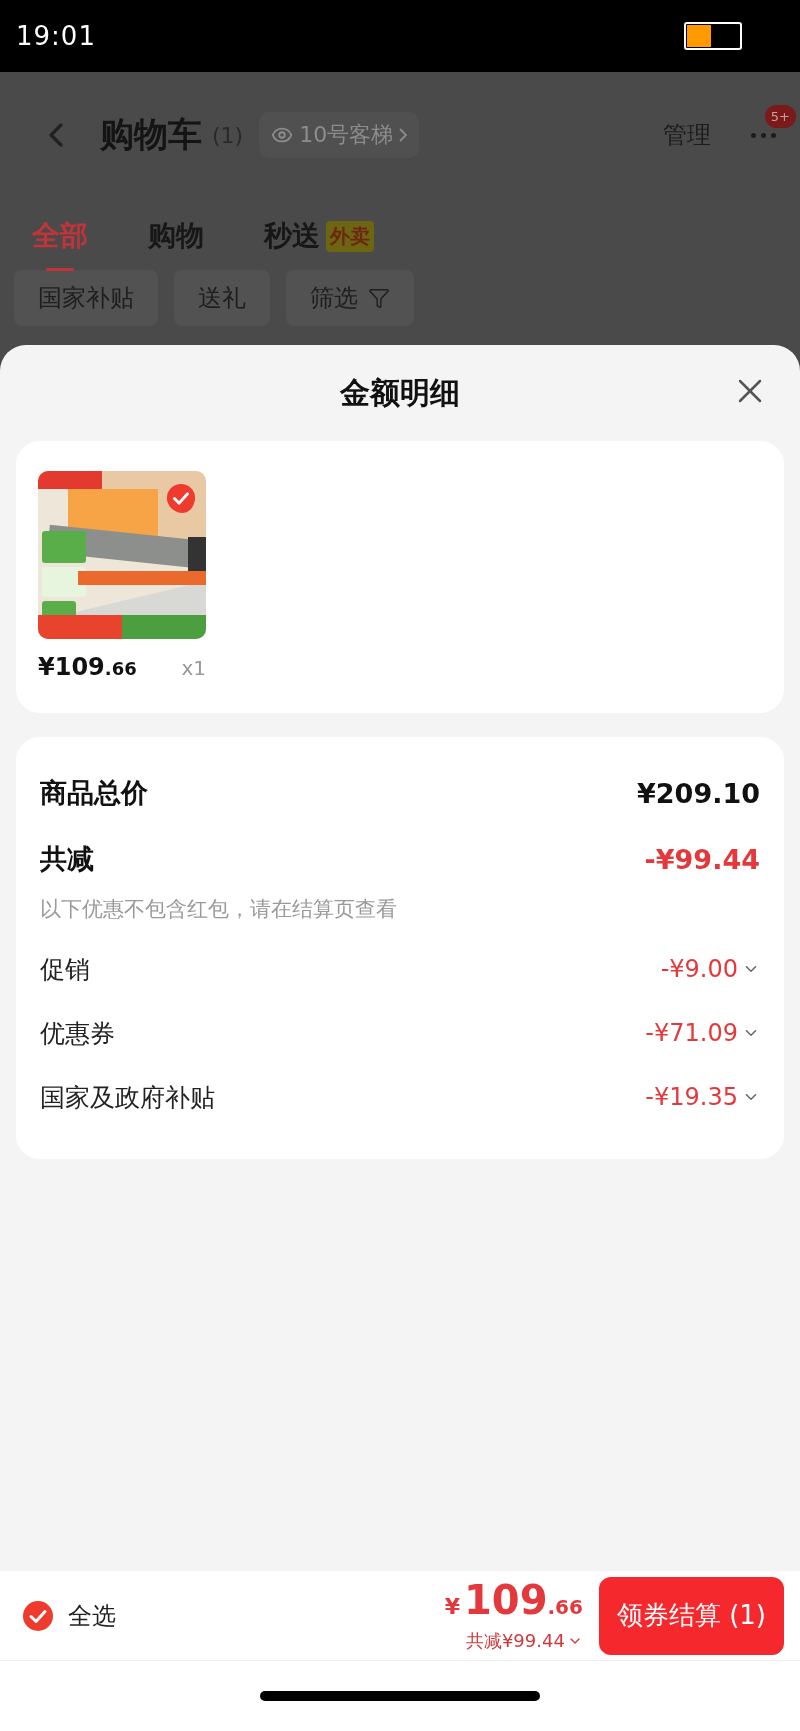 The width and height of the screenshot is (800, 1731). Describe the element at coordinates (513, 1601) in the screenshot. I see `footer-total: ¥109.66` at that location.